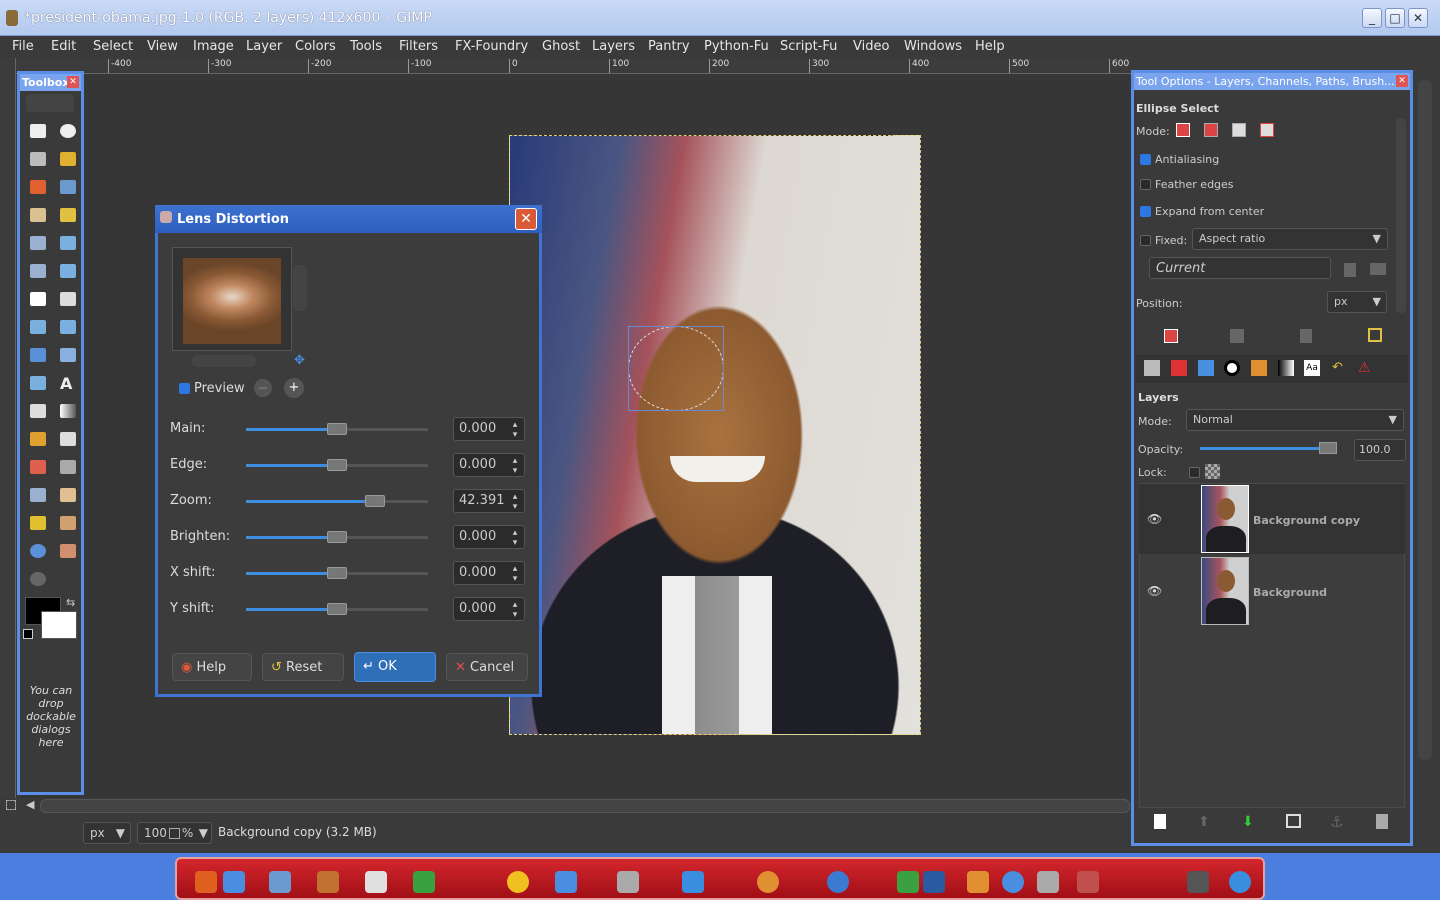  What do you see at coordinates (1401, 215) in the screenshot?
I see `options-scrollbar` at bounding box center [1401, 215].